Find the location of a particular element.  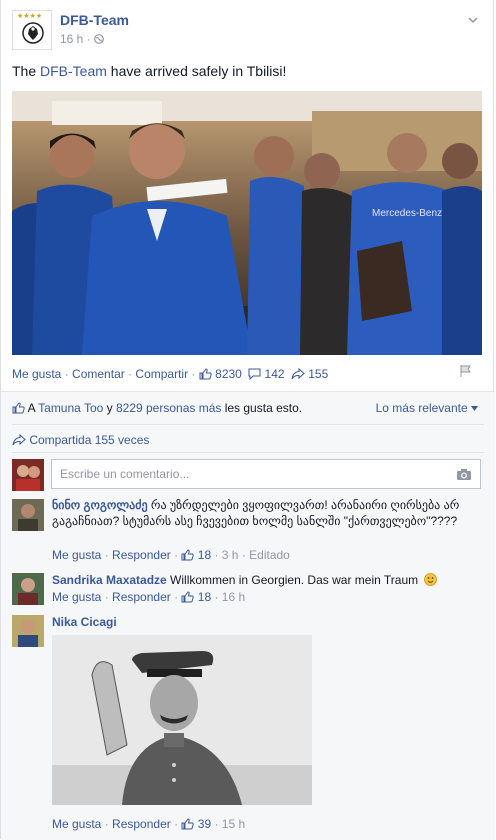

shares-line: Compartida 155 veces is located at coordinates (80, 440).